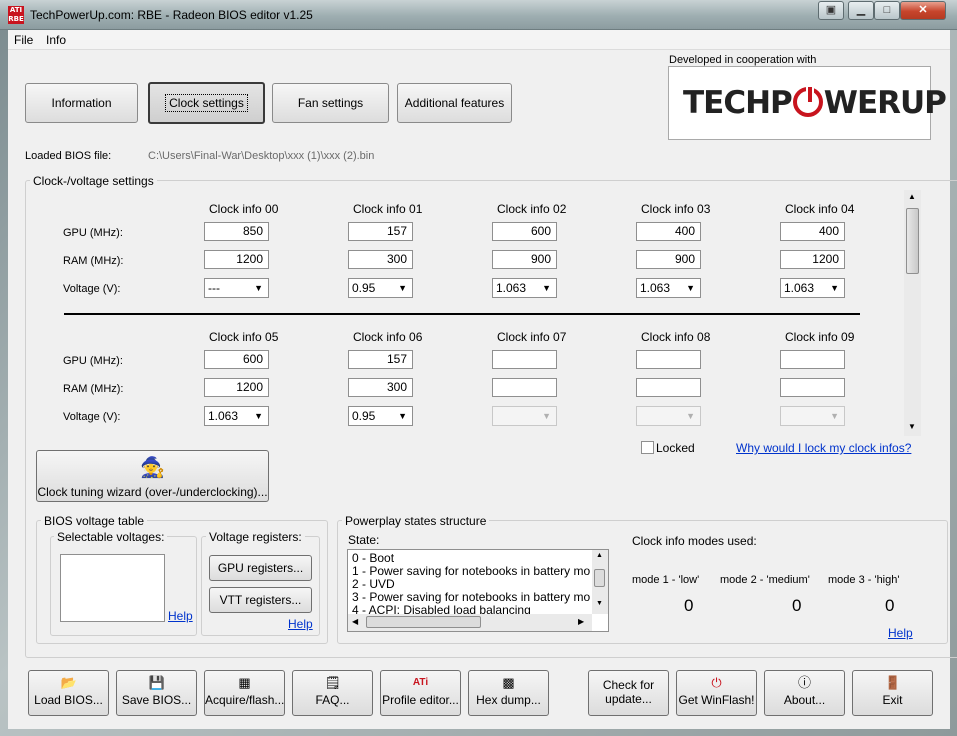 The height and width of the screenshot is (736, 957). I want to click on selectable-voltages-list, so click(112, 588).